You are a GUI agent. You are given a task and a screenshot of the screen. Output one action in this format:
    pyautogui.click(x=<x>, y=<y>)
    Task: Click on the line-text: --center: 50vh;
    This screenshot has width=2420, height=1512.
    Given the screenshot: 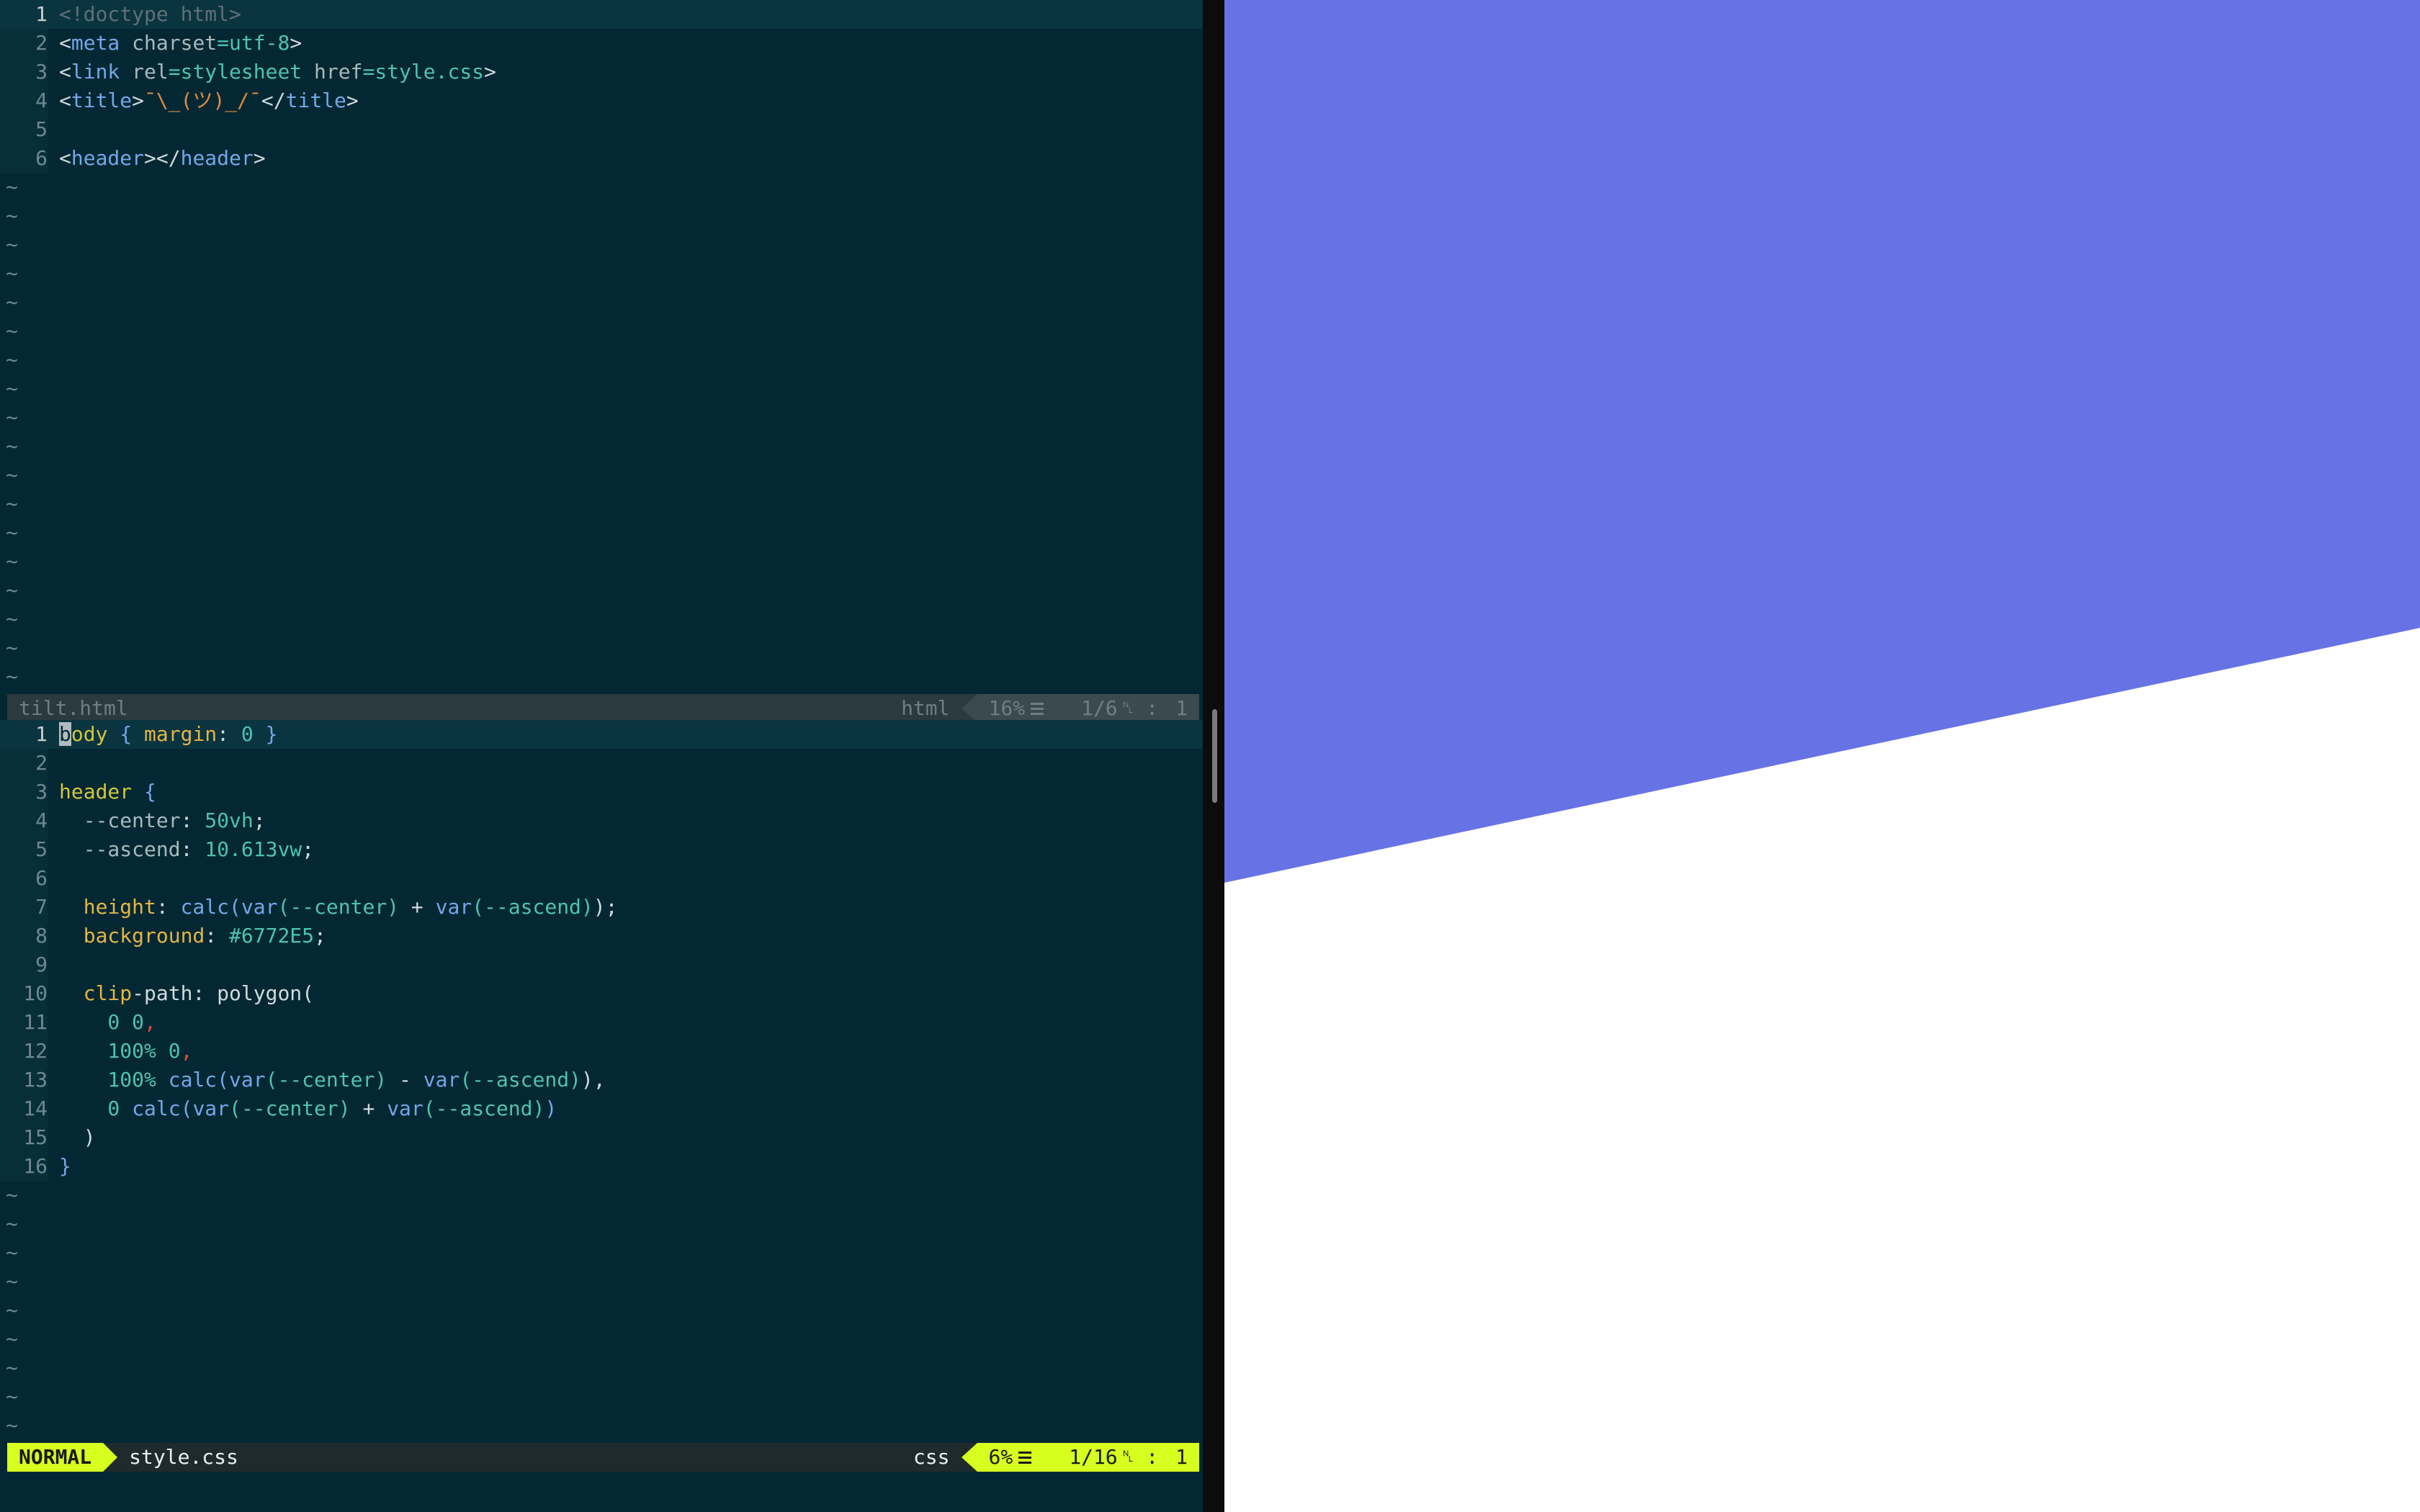 What is the action you would take?
    pyautogui.click(x=162, y=820)
    